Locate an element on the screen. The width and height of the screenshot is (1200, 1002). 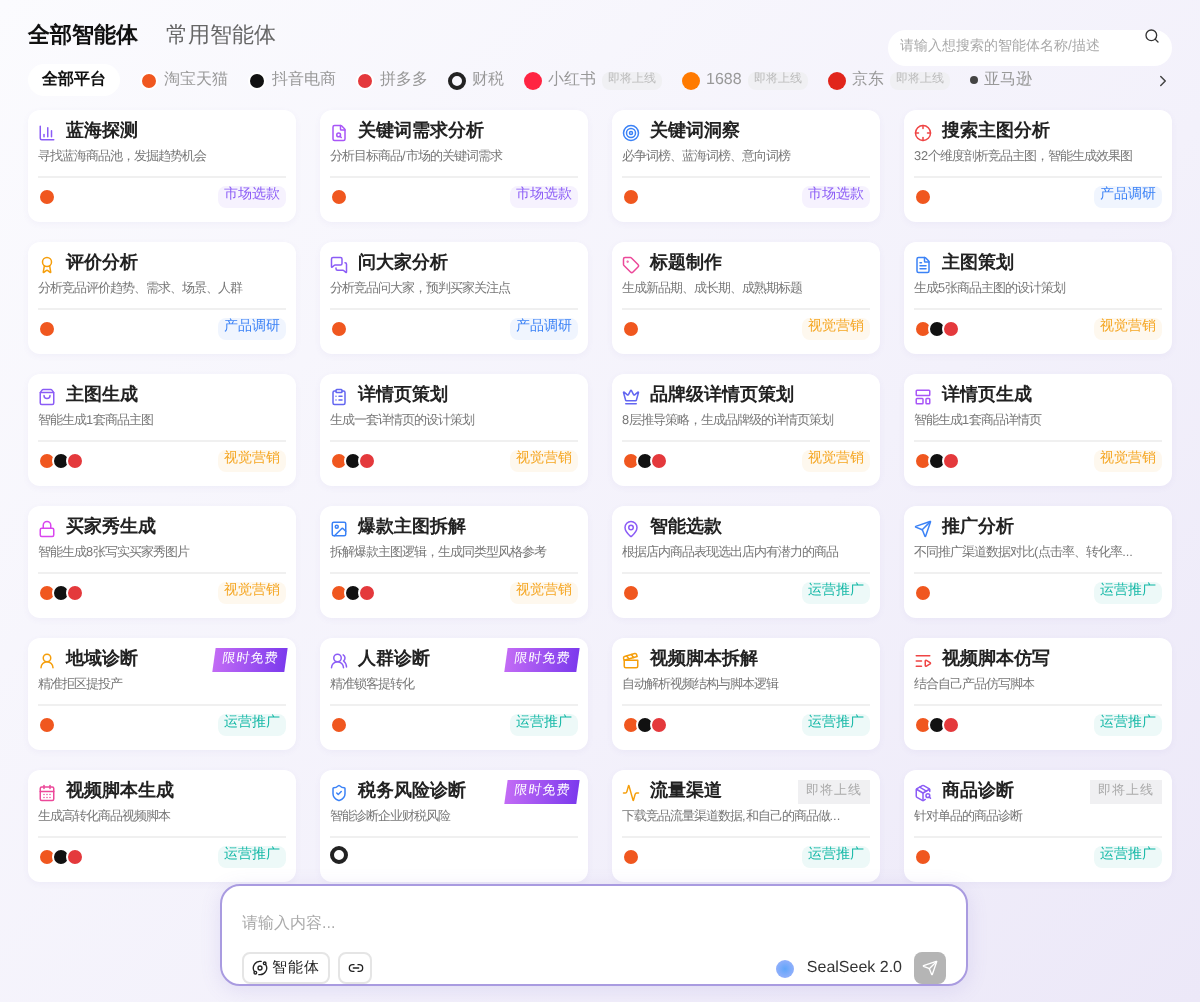
link-button is located at coordinates (355, 968).